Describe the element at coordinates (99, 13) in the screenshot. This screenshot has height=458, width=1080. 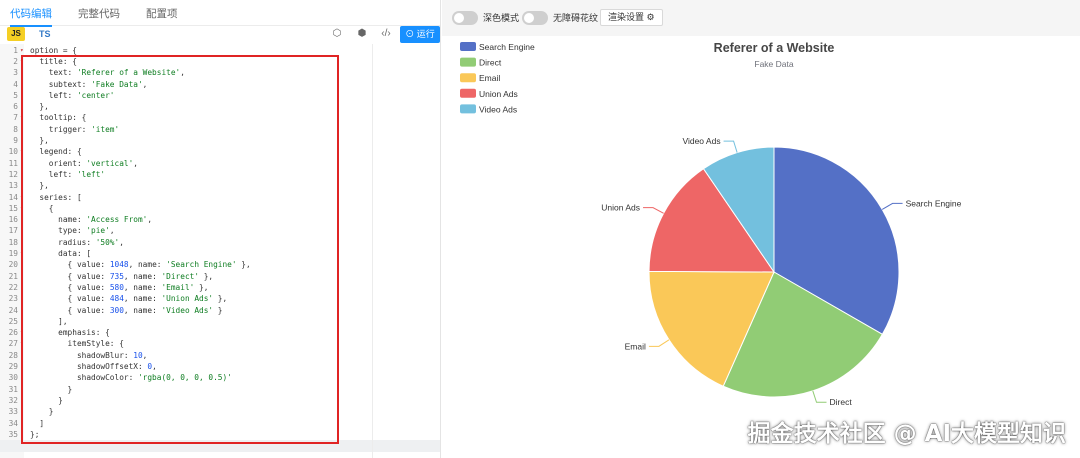
I see `tab-full-code: 完整代码` at that location.